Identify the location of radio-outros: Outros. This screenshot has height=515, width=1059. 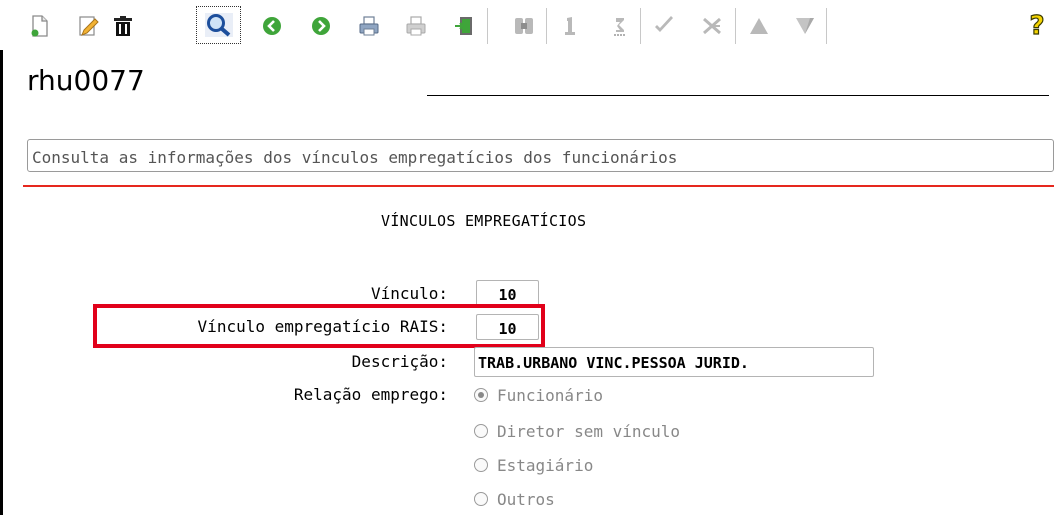
(514, 499).